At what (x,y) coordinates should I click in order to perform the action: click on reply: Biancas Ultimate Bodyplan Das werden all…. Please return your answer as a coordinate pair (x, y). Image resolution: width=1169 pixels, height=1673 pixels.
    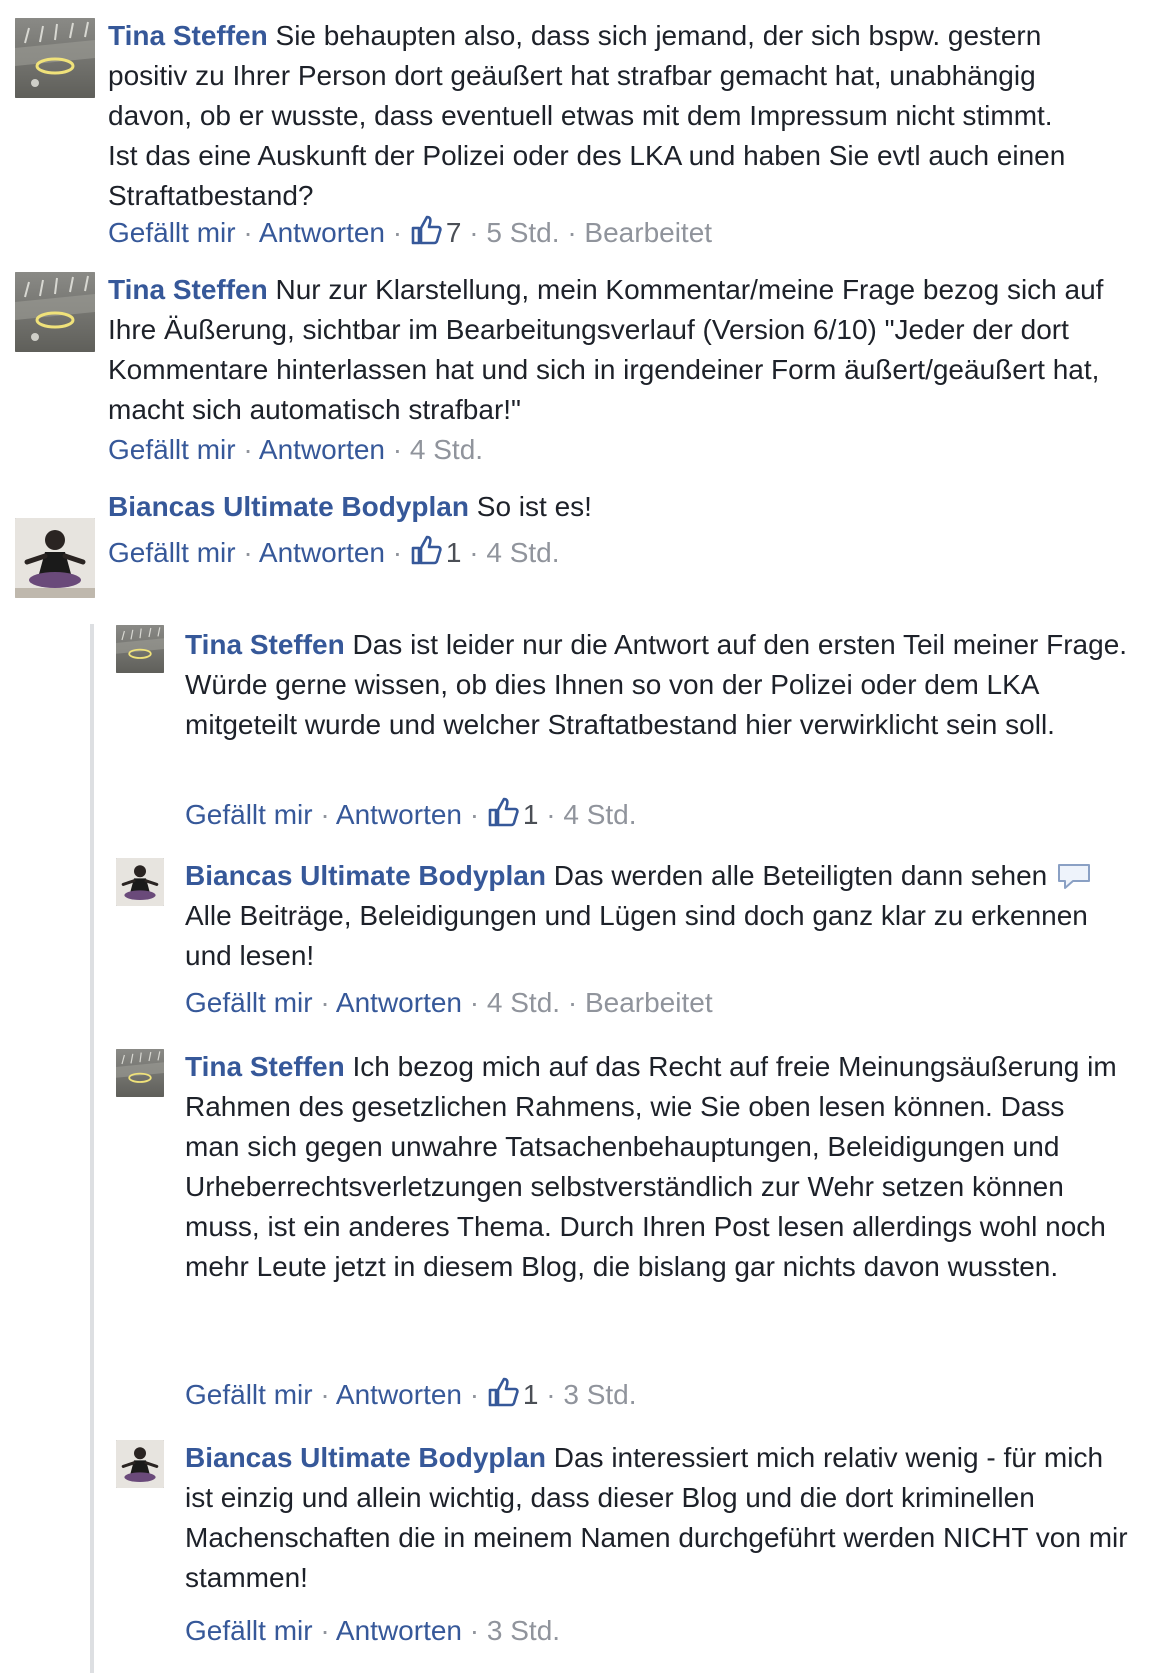
    Looking at the image, I should click on (584, 948).